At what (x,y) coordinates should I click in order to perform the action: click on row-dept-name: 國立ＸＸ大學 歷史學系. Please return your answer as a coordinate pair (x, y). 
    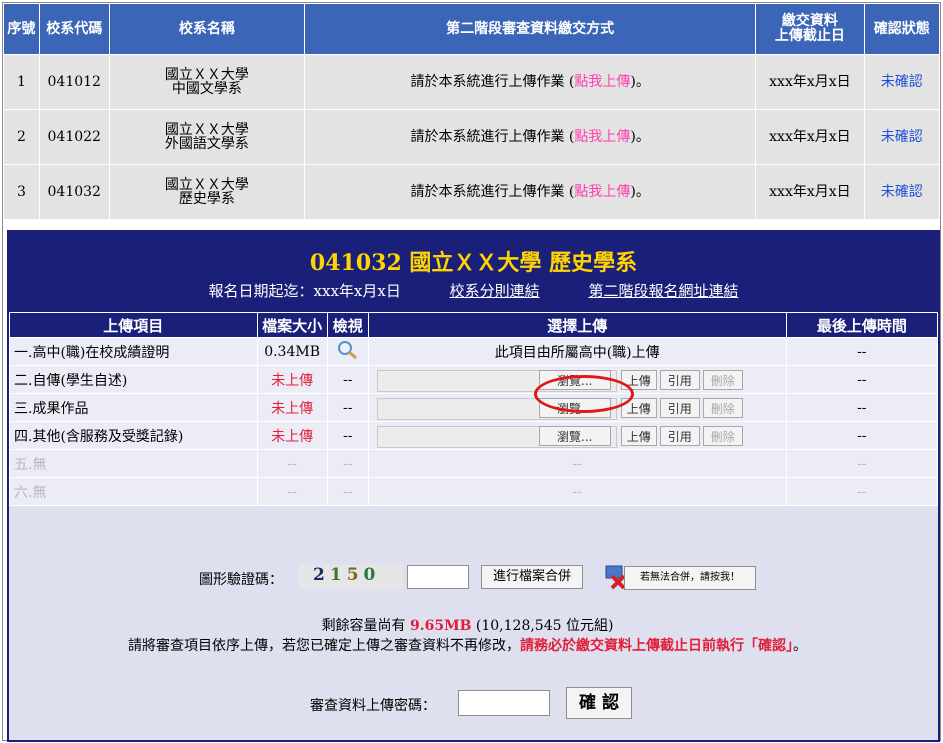
    Looking at the image, I should click on (207, 192).